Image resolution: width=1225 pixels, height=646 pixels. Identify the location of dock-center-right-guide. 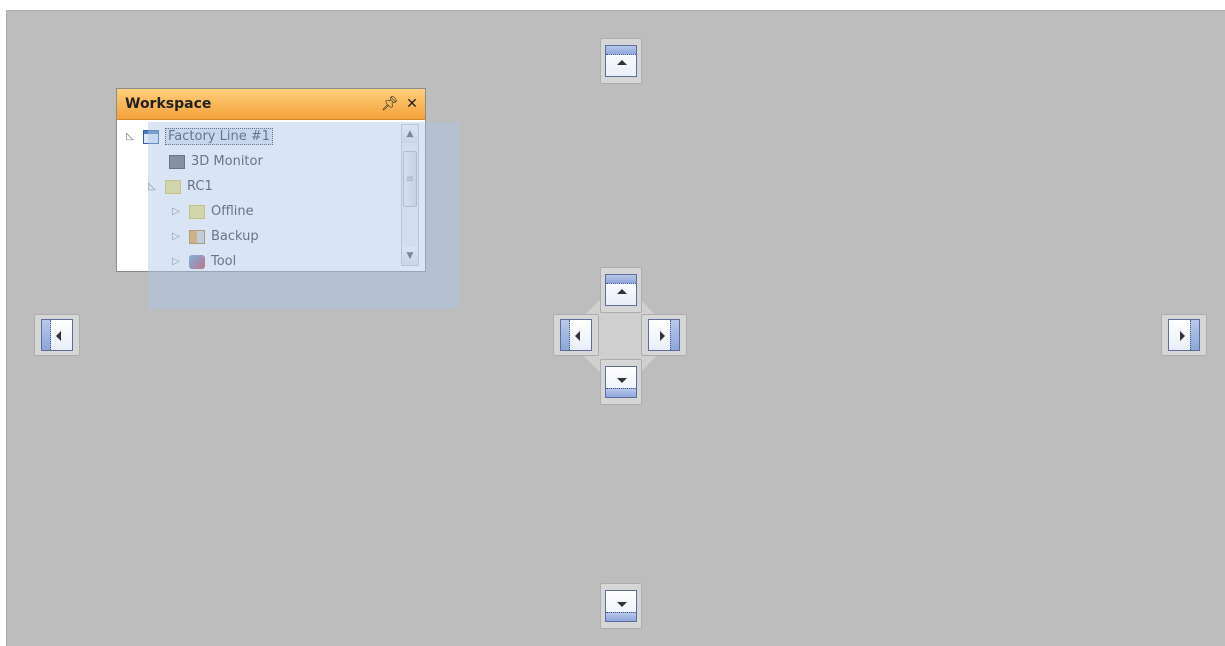
(664, 335).